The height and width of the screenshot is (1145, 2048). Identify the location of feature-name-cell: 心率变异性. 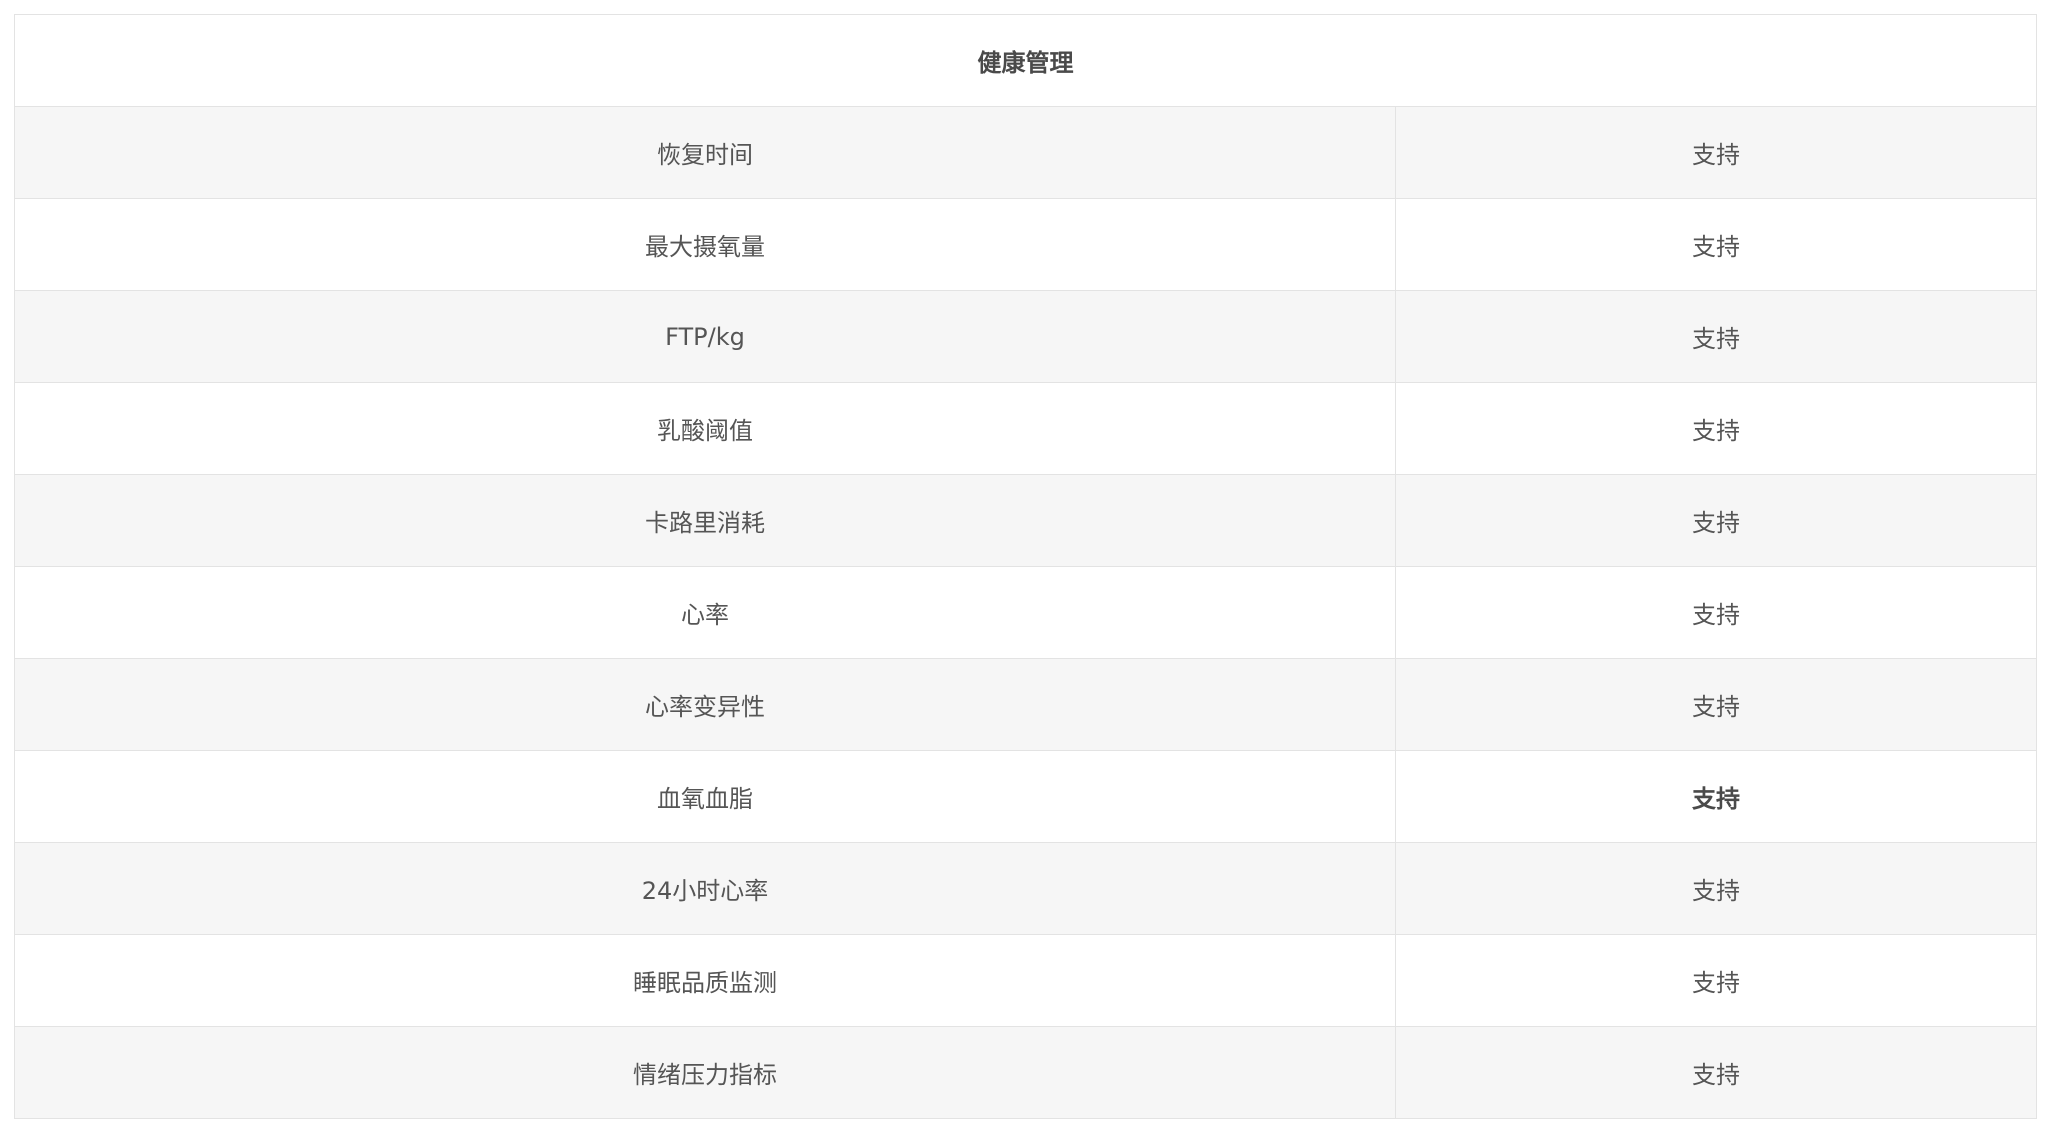
(705, 704).